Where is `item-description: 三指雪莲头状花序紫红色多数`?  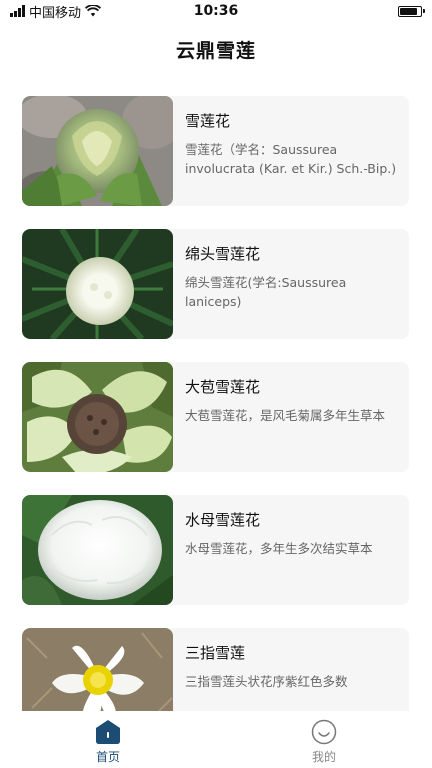 item-description: 三指雪莲头状花序紫红色多数 is located at coordinates (266, 681).